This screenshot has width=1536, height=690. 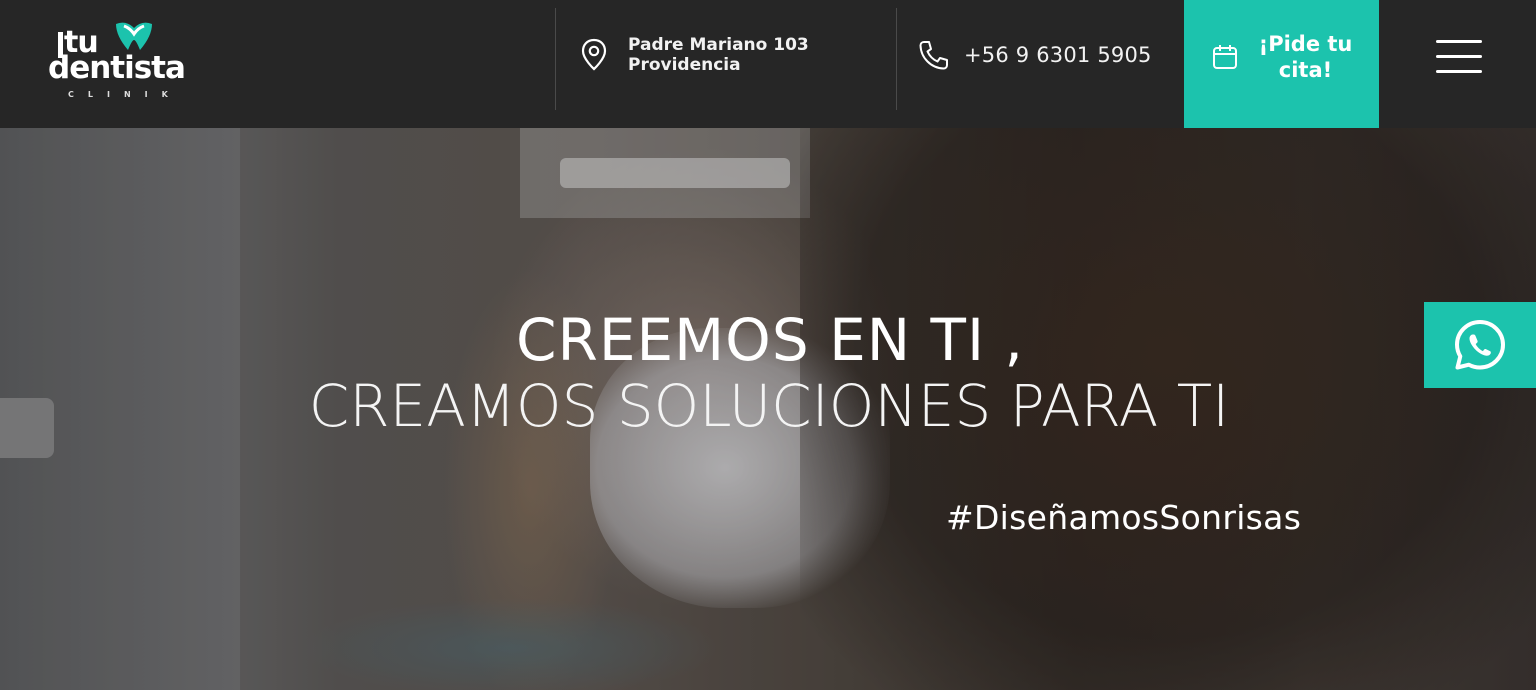 What do you see at coordinates (134, 36) in the screenshot?
I see `tooth-icon` at bounding box center [134, 36].